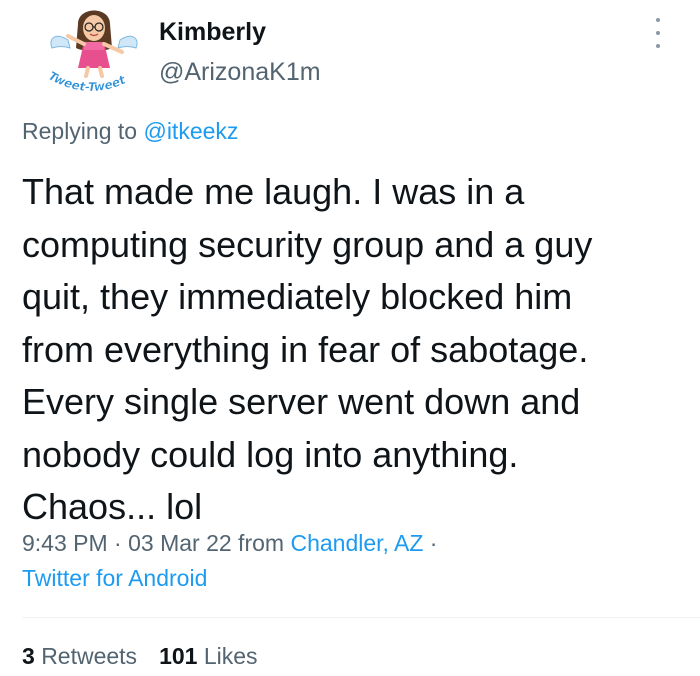 Image resolution: width=700 pixels, height=676 pixels. I want to click on avatar: Tweet-Tweet, so click(94, 53).